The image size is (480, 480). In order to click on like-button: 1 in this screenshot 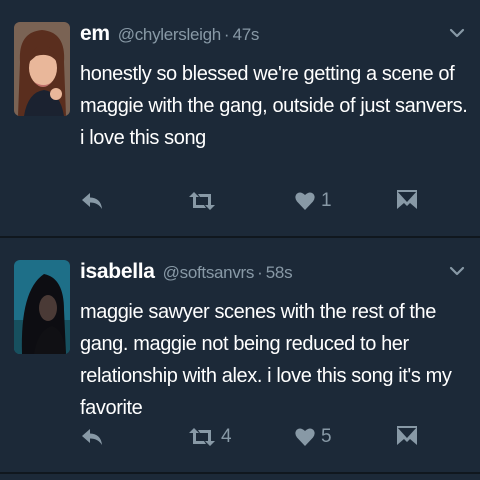, I will do `click(313, 201)`.